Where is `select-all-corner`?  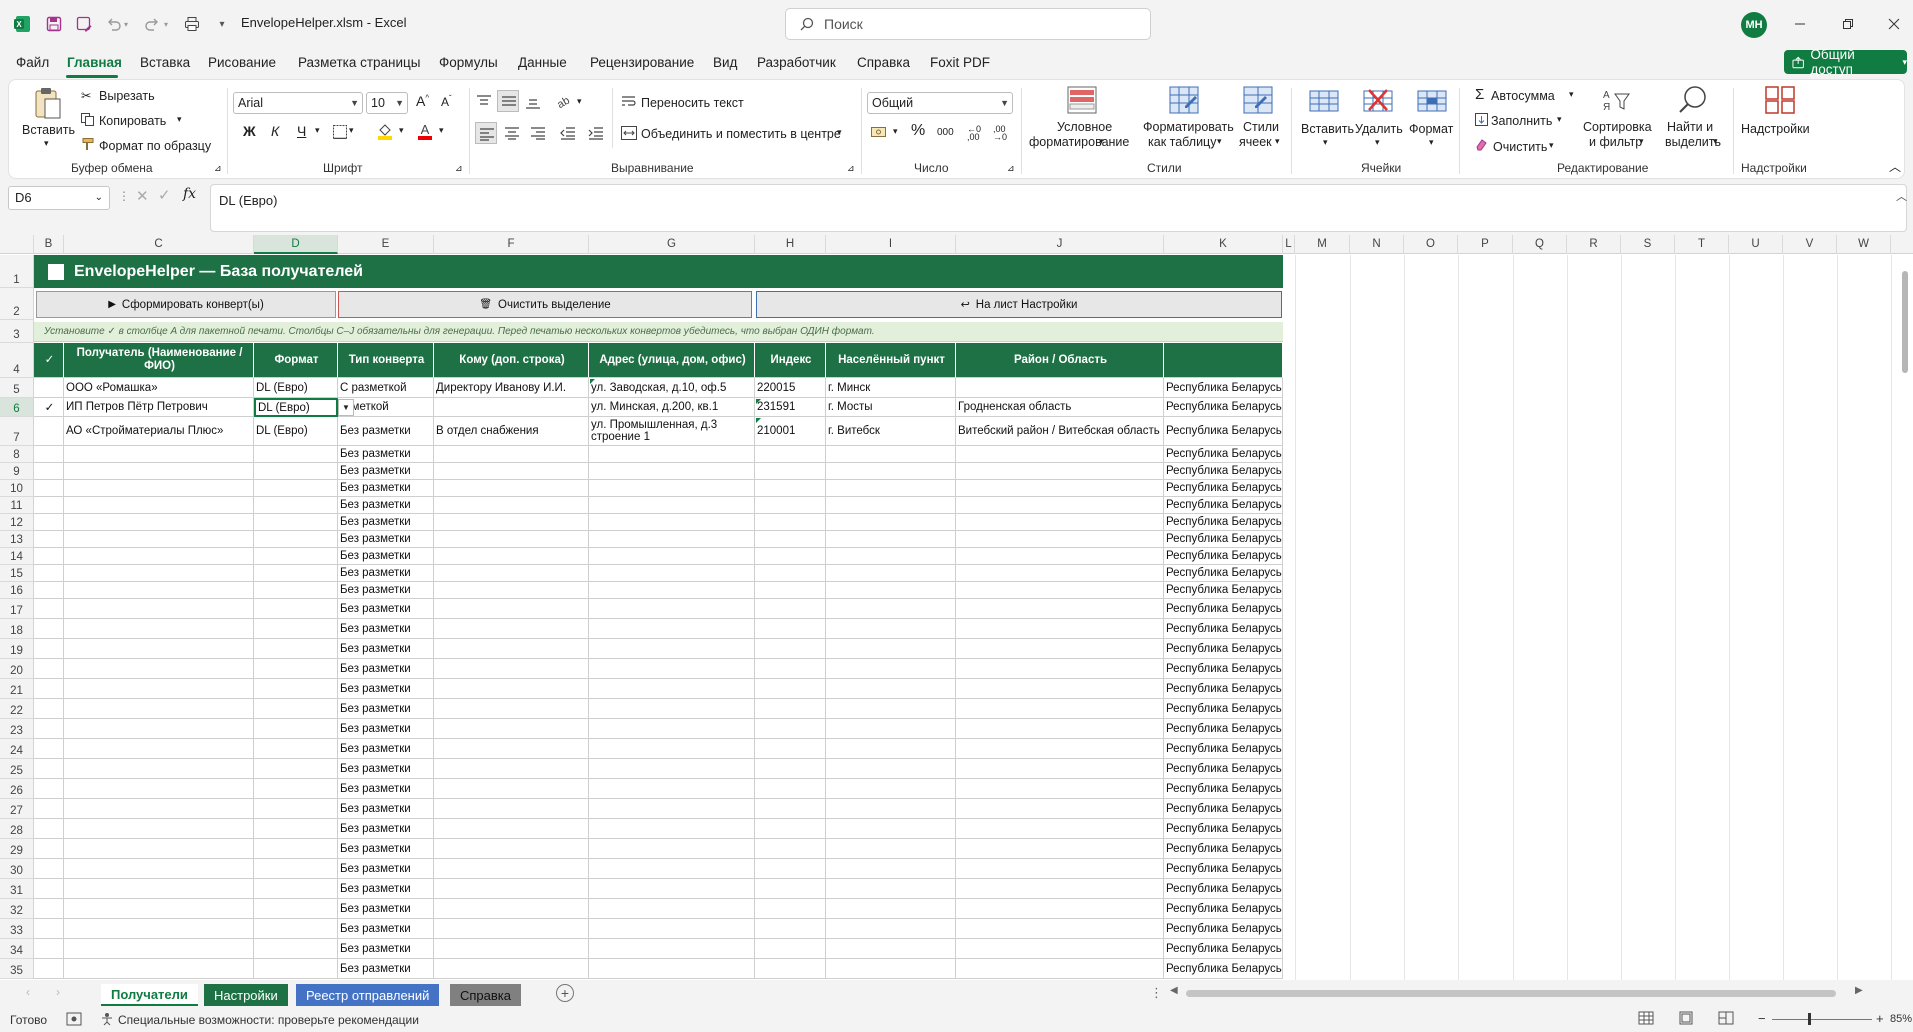
select-all-corner is located at coordinates (17, 244).